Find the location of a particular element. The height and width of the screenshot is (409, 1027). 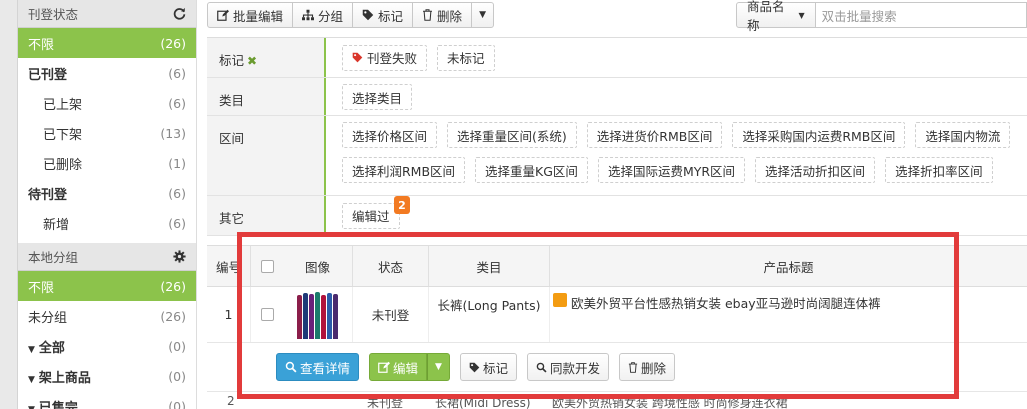

local-group-header: 本地分组 is located at coordinates (107, 257).